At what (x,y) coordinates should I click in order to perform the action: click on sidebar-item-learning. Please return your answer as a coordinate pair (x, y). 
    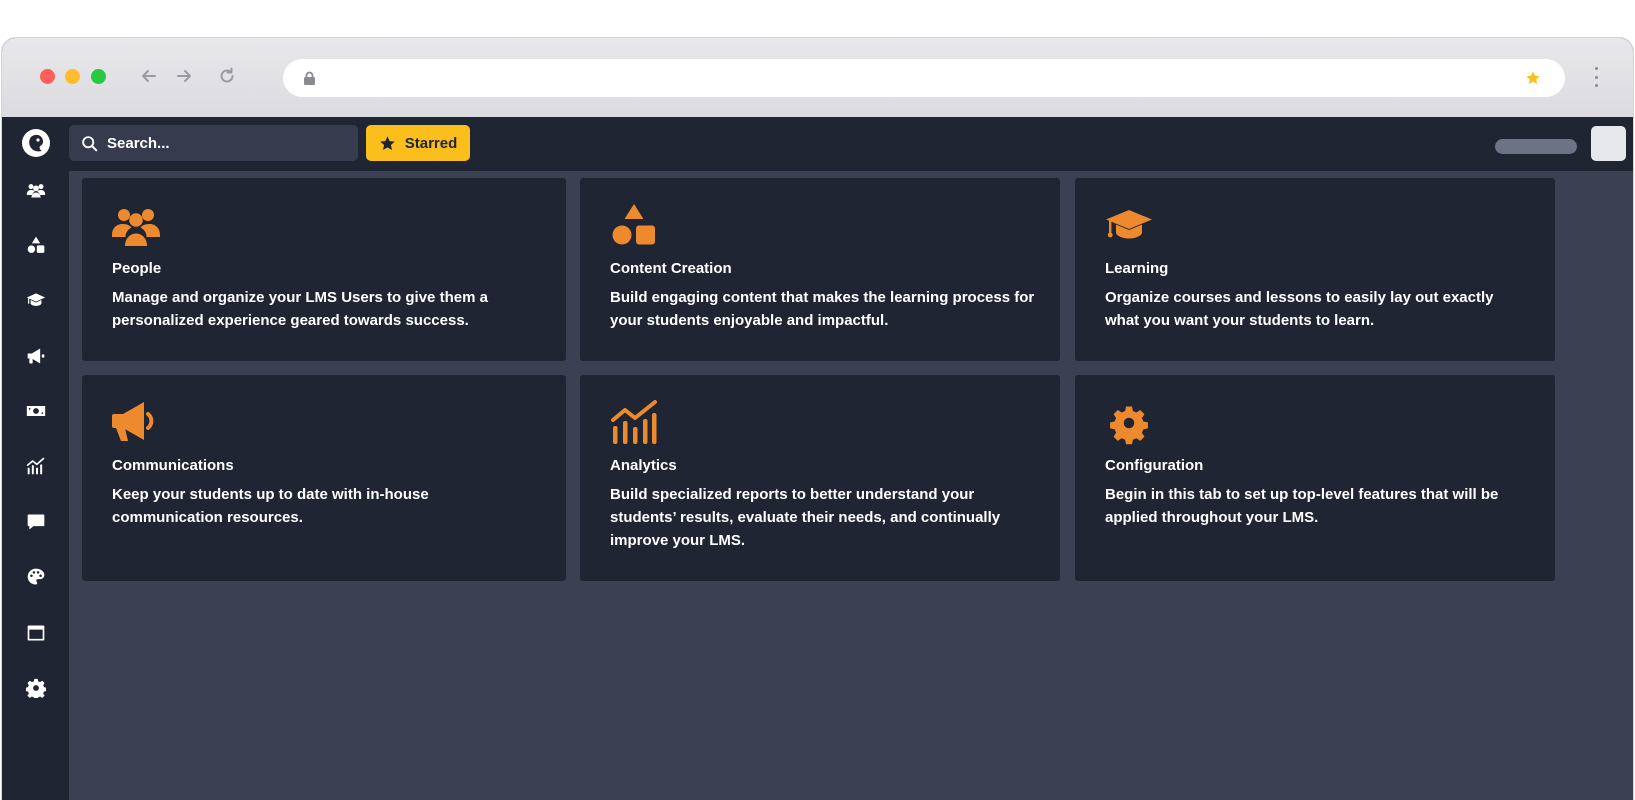
    Looking at the image, I should click on (36, 300).